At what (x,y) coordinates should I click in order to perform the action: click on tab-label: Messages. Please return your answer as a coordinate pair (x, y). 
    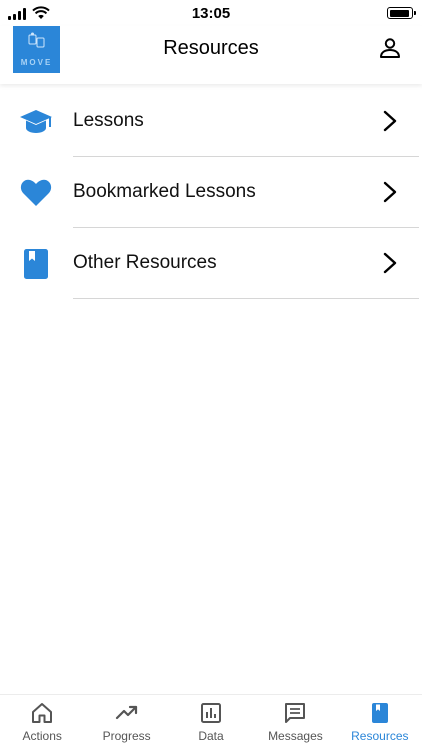
    Looking at the image, I should click on (295, 736).